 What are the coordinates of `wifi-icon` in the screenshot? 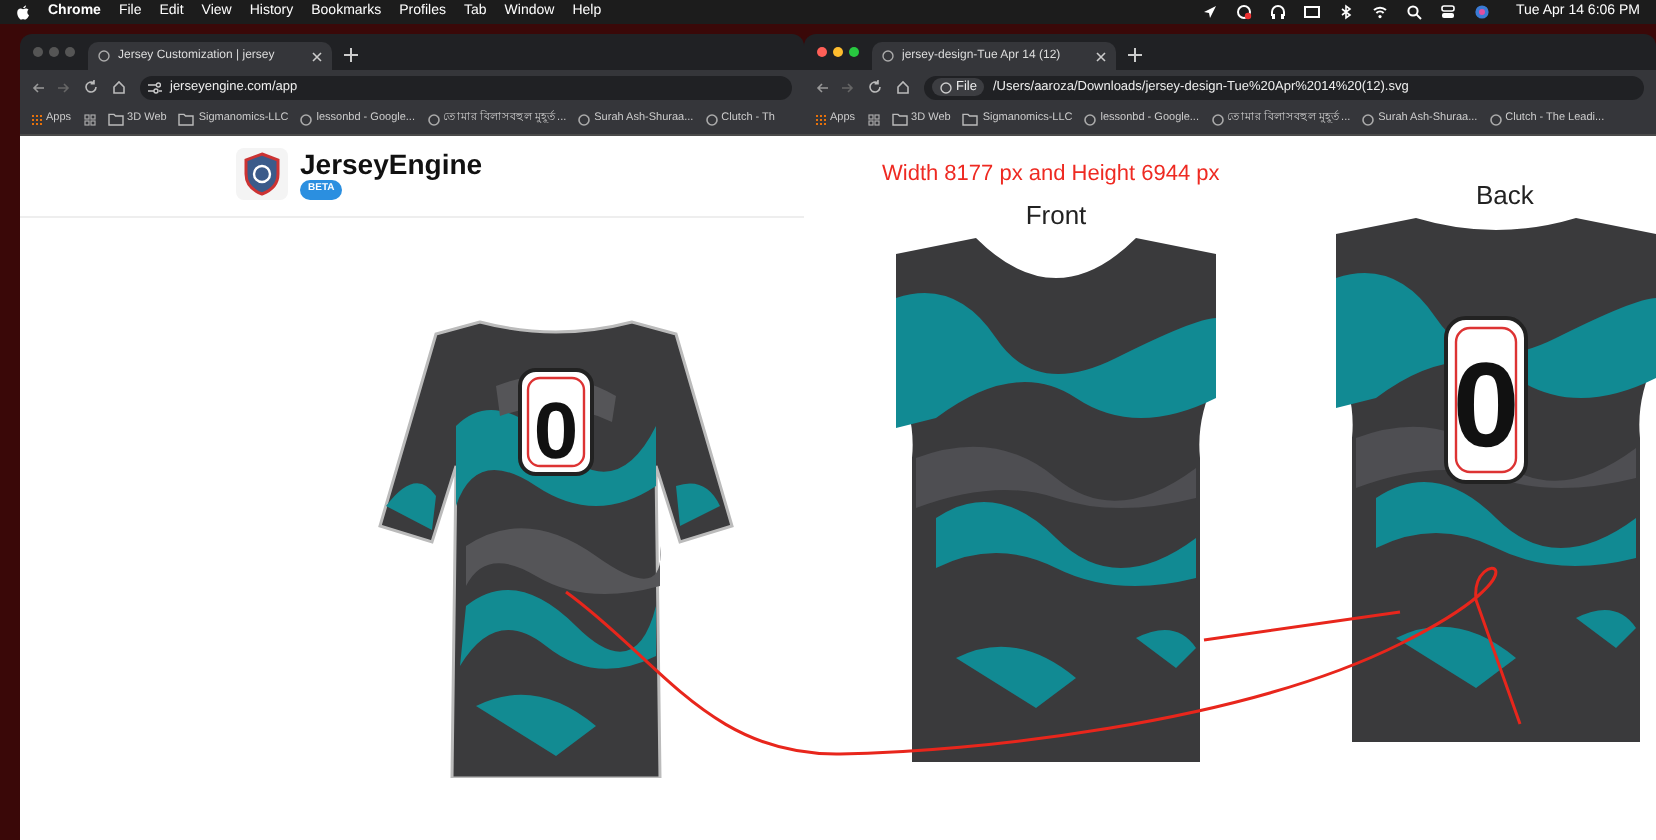 It's located at (1380, 12).